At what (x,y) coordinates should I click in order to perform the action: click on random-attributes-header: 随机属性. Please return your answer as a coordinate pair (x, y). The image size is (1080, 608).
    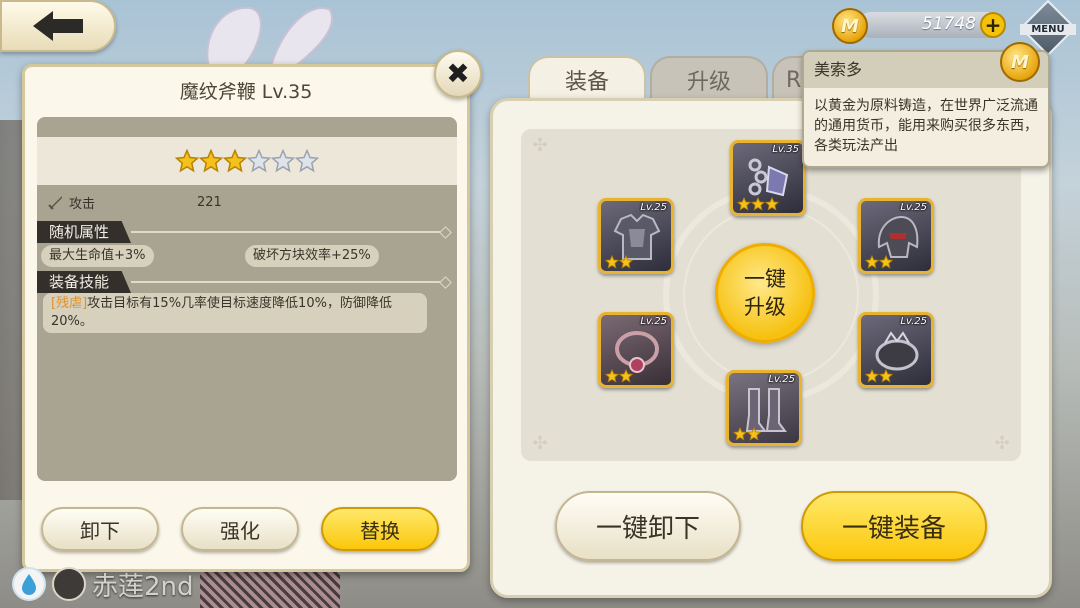
    Looking at the image, I should click on (242, 232).